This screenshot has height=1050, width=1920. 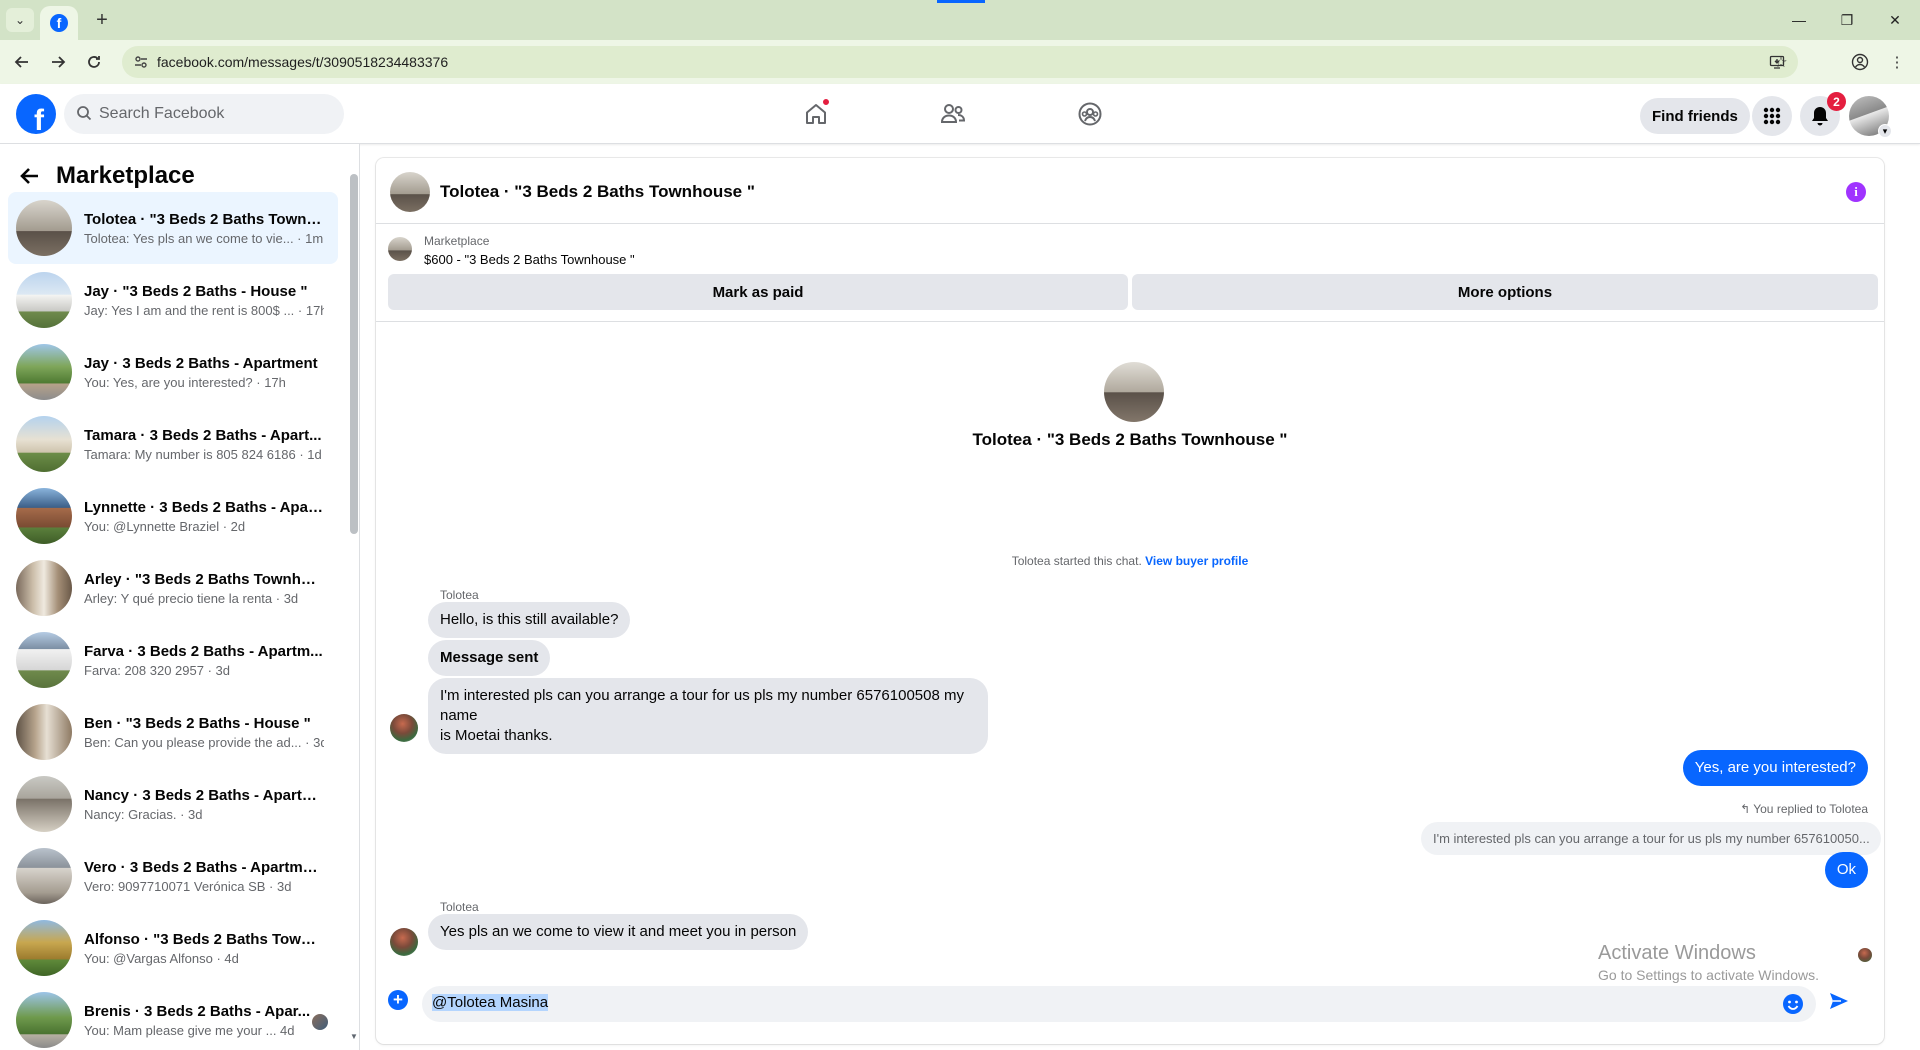 What do you see at coordinates (94, 62) in the screenshot?
I see `reload-icon` at bounding box center [94, 62].